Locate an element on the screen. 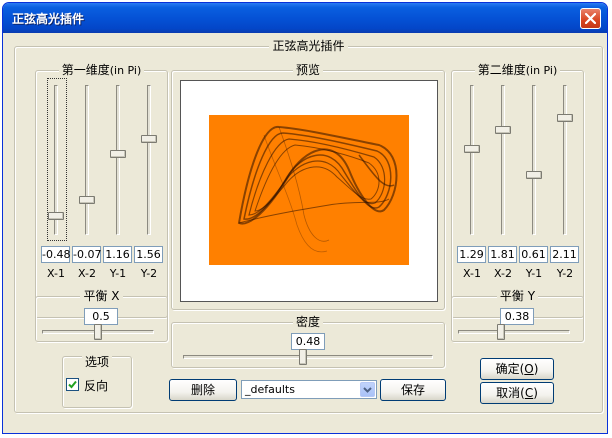 The height and width of the screenshot is (438, 612). balance-x-thumb is located at coordinates (98, 332).